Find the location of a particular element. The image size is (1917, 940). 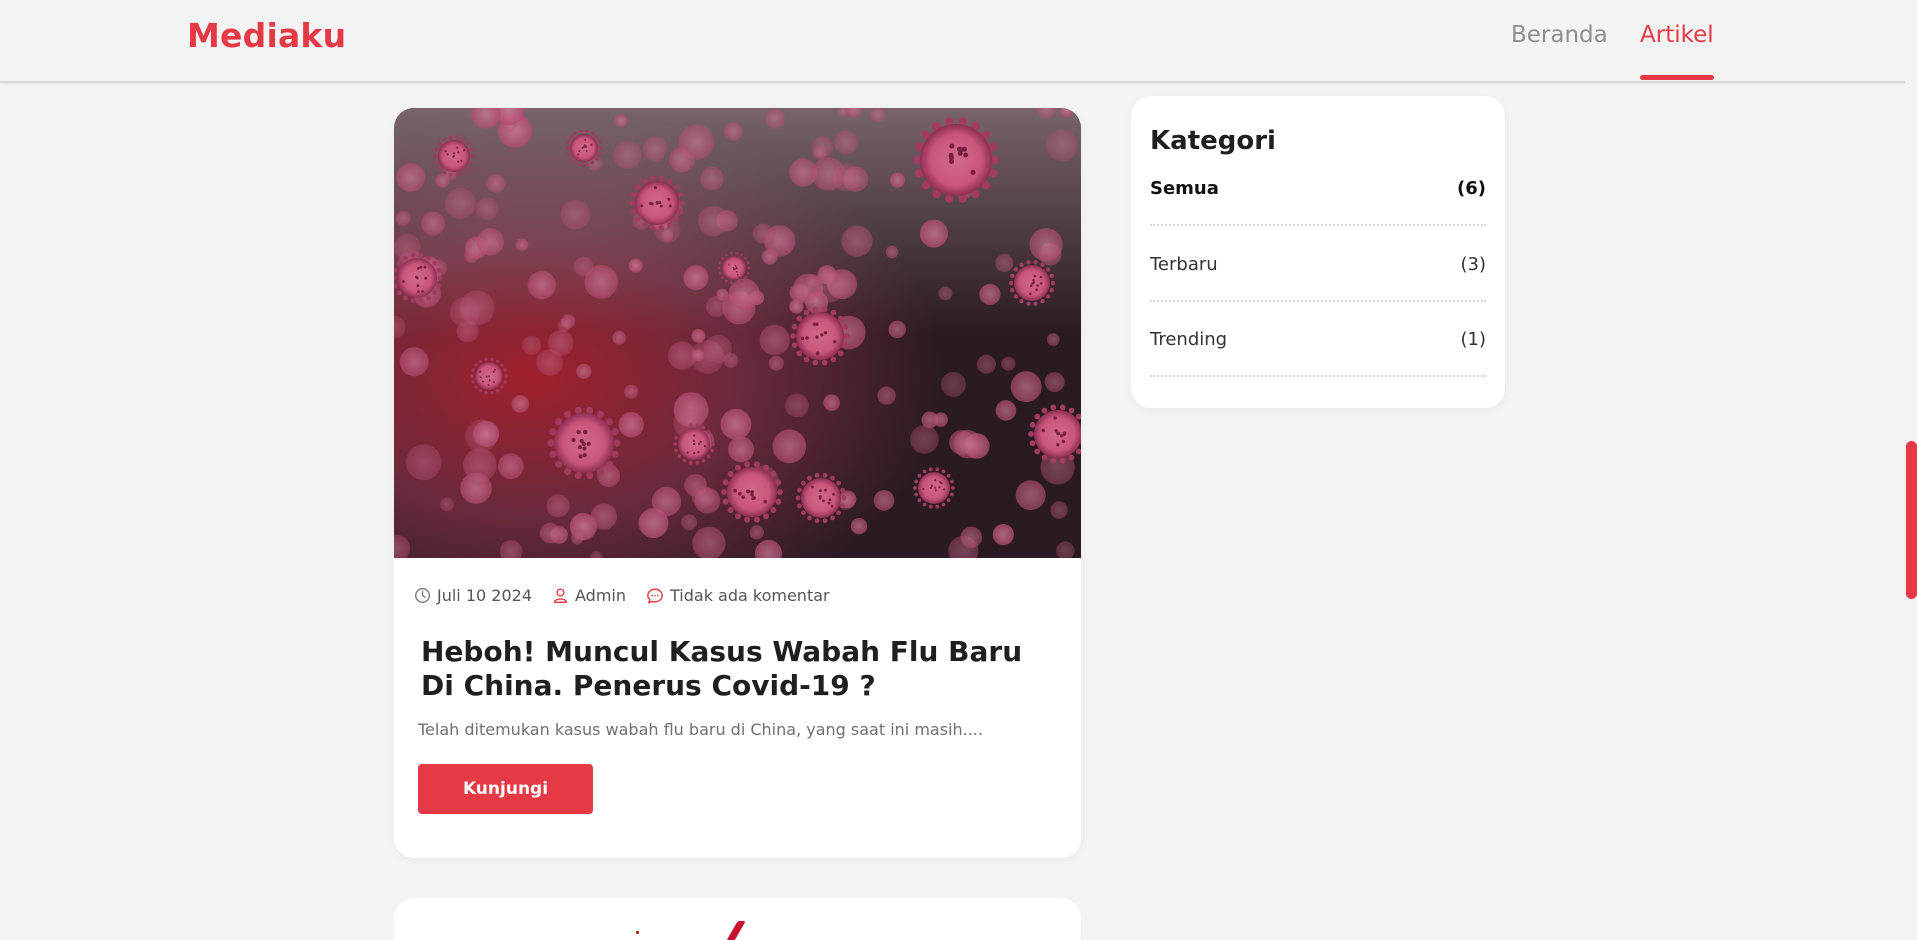

article-card-next is located at coordinates (737, 919).